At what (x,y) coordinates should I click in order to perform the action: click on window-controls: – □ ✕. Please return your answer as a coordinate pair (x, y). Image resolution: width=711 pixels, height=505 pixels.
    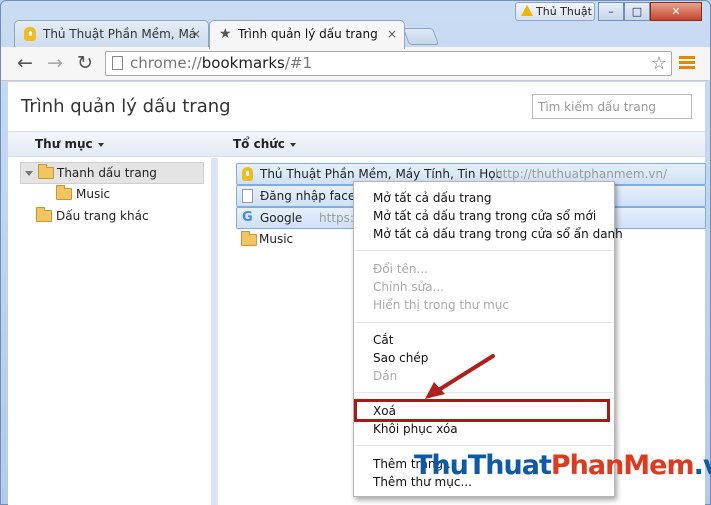
    Looking at the image, I should click on (650, 11).